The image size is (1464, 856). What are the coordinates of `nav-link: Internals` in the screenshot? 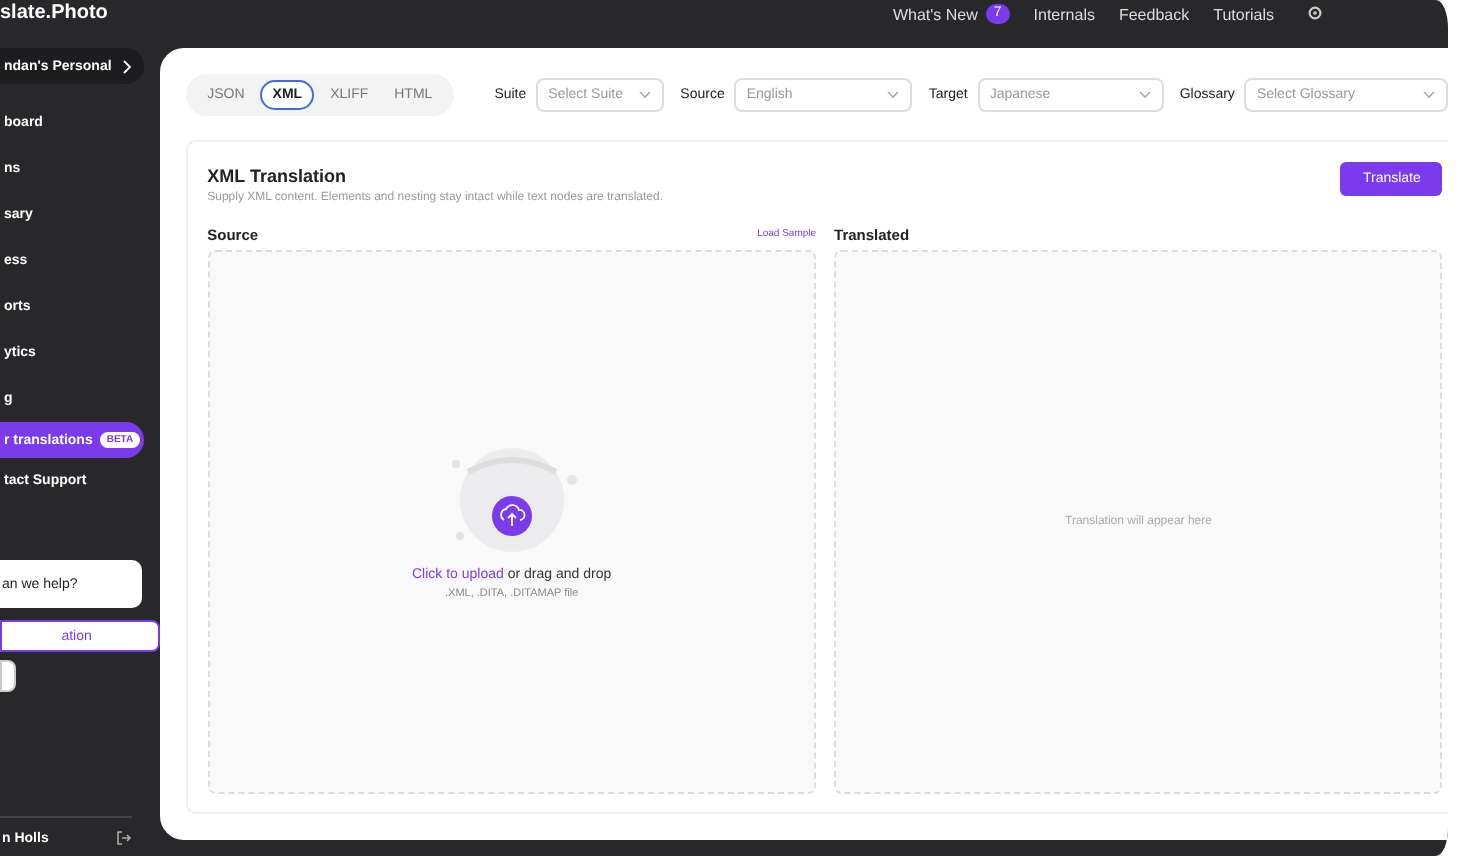 It's located at (1064, 14).